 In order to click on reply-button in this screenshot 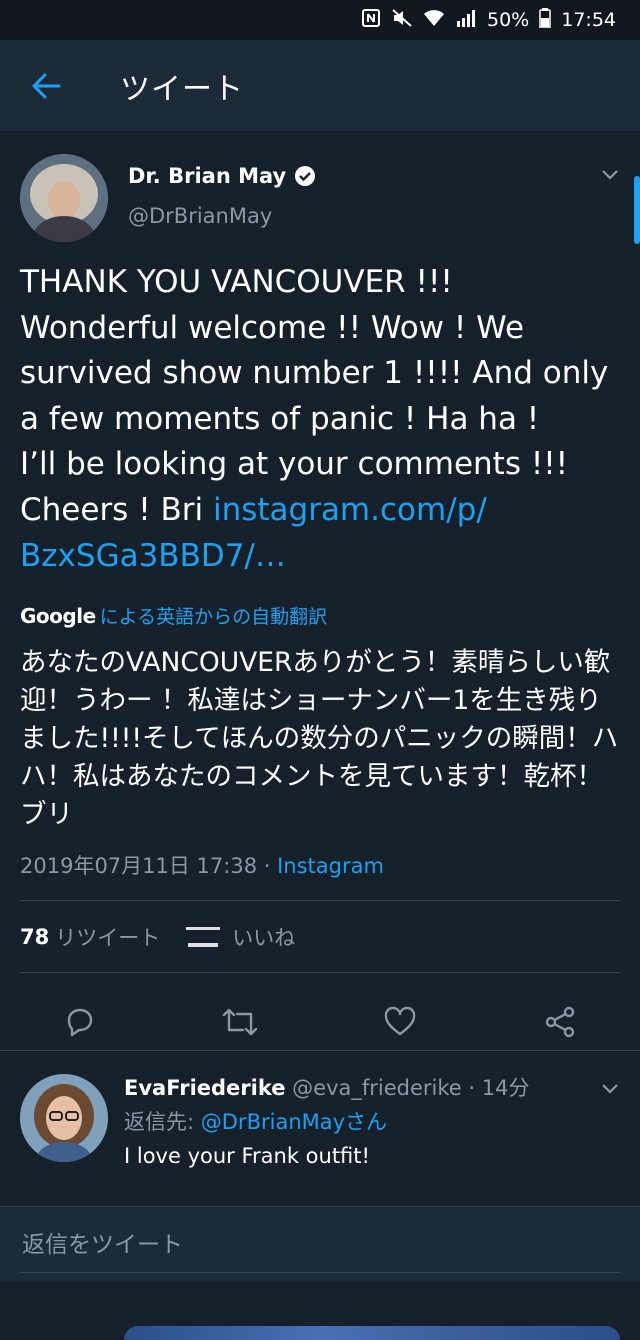, I will do `click(80, 1022)`.